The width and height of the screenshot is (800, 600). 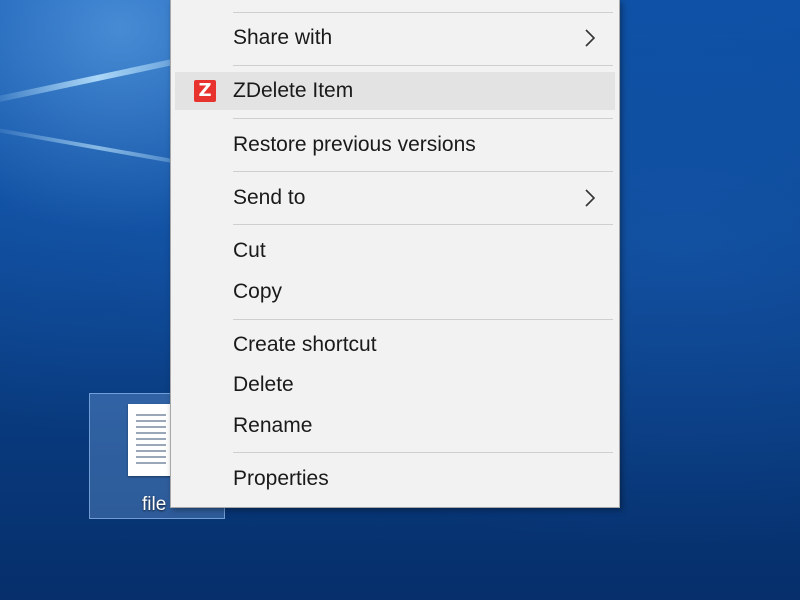 I want to click on desktop-file-label: file, so click(x=154, y=504).